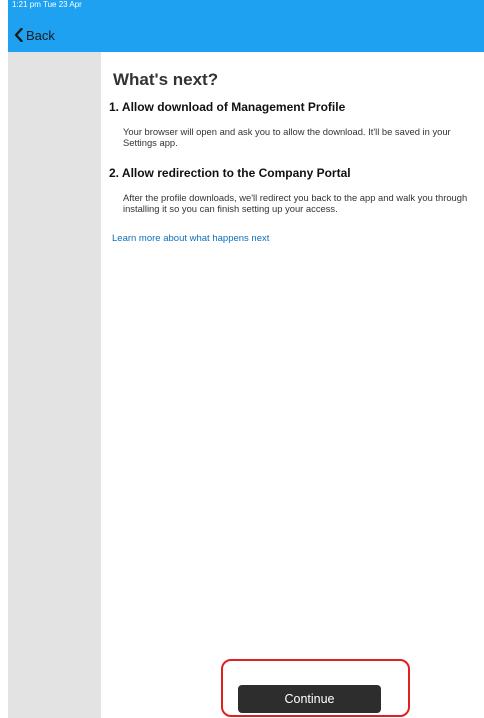 This screenshot has height=718, width=484. I want to click on back-label: Back, so click(40, 35).